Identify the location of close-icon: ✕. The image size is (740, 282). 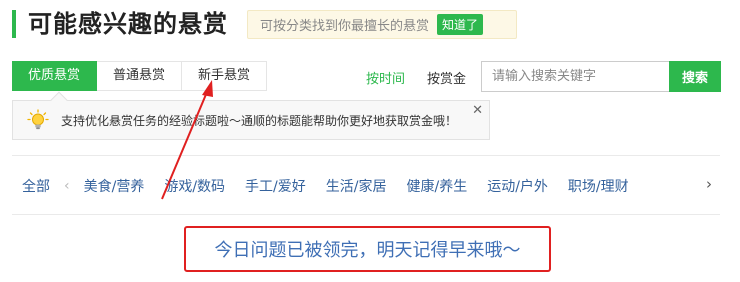
(477, 110).